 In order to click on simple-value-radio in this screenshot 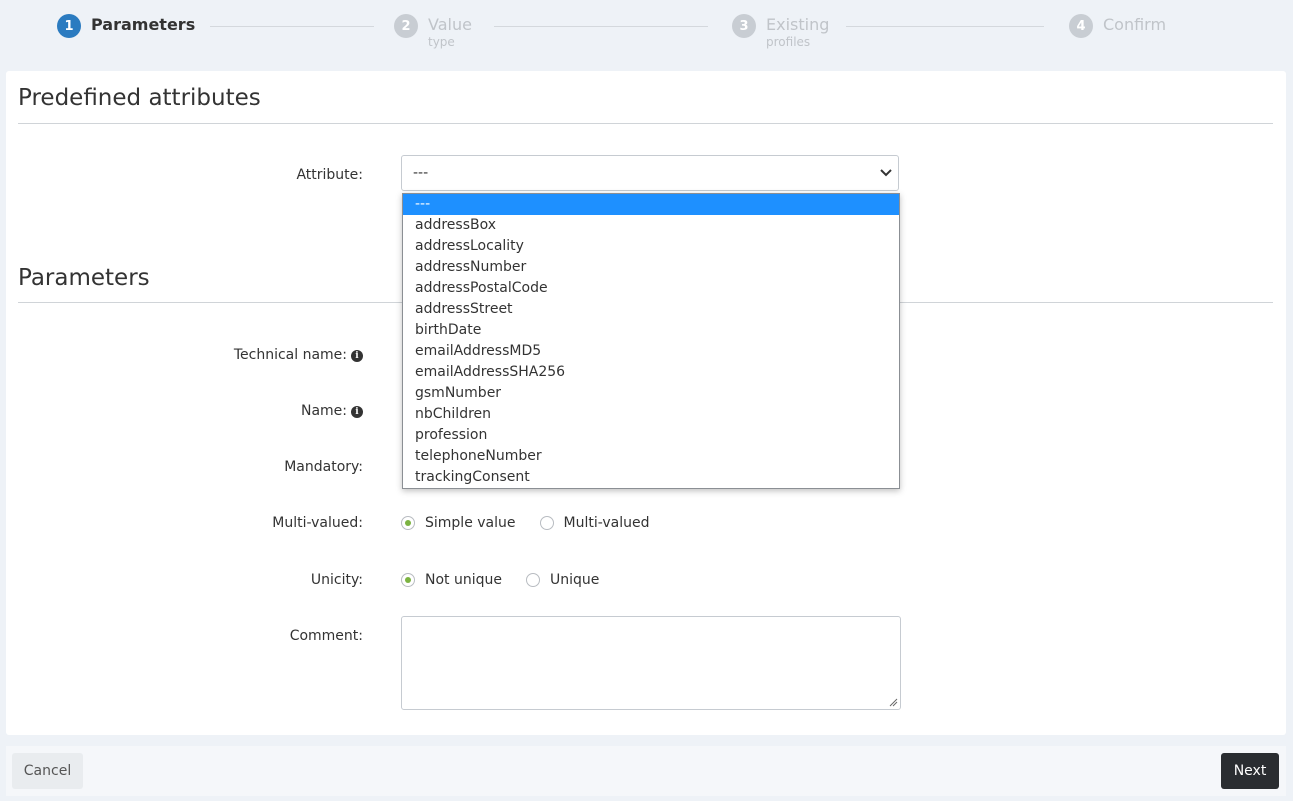, I will do `click(408, 523)`.